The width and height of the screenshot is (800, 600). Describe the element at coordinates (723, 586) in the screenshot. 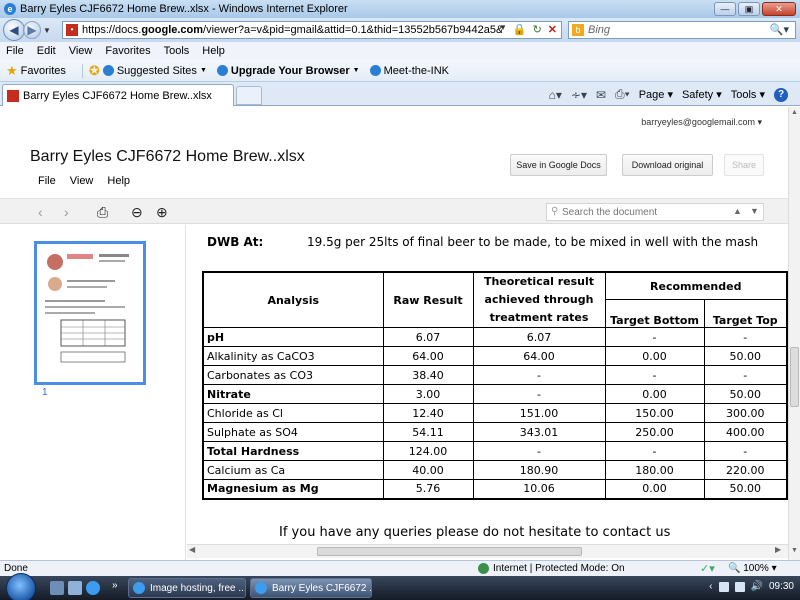

I see `network-icon` at that location.